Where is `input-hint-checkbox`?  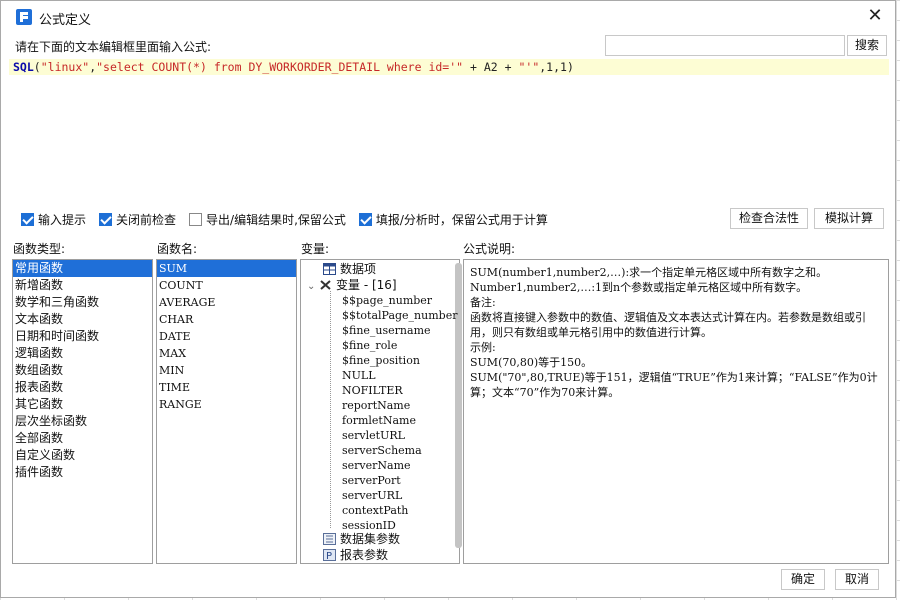
input-hint-checkbox is located at coordinates (27, 219).